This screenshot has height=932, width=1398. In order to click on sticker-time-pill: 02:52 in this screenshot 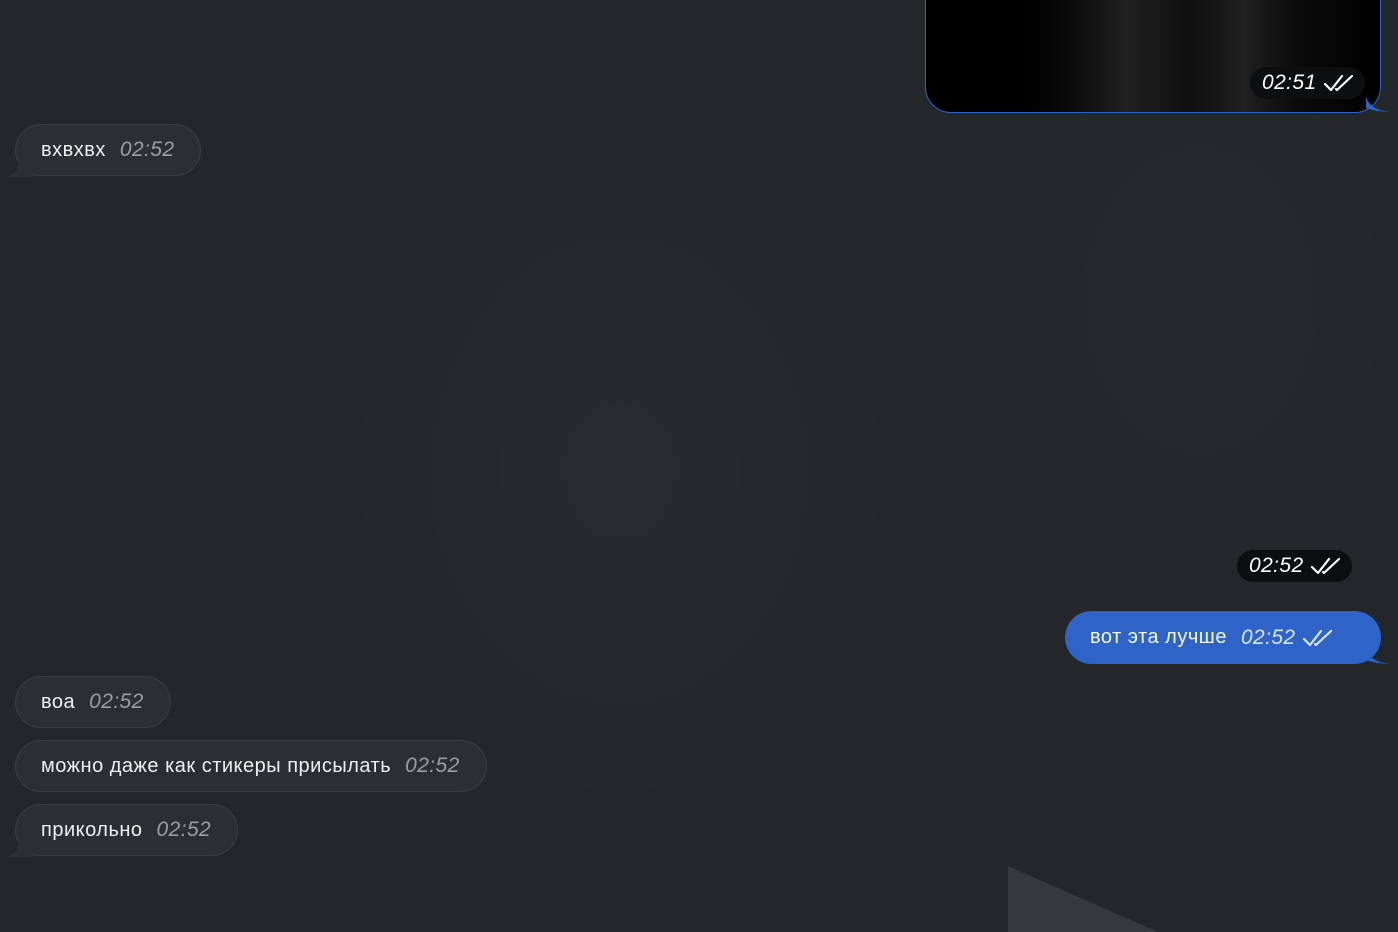, I will do `click(1294, 566)`.